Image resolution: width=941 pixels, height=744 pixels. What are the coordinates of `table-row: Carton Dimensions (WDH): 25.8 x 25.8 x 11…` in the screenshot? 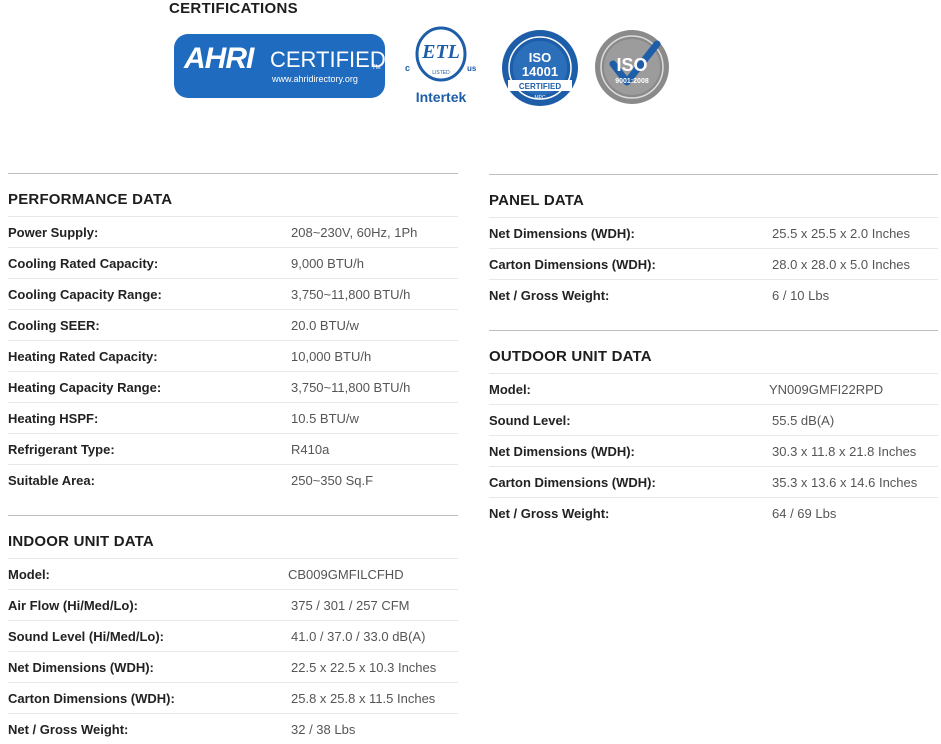 It's located at (233, 697).